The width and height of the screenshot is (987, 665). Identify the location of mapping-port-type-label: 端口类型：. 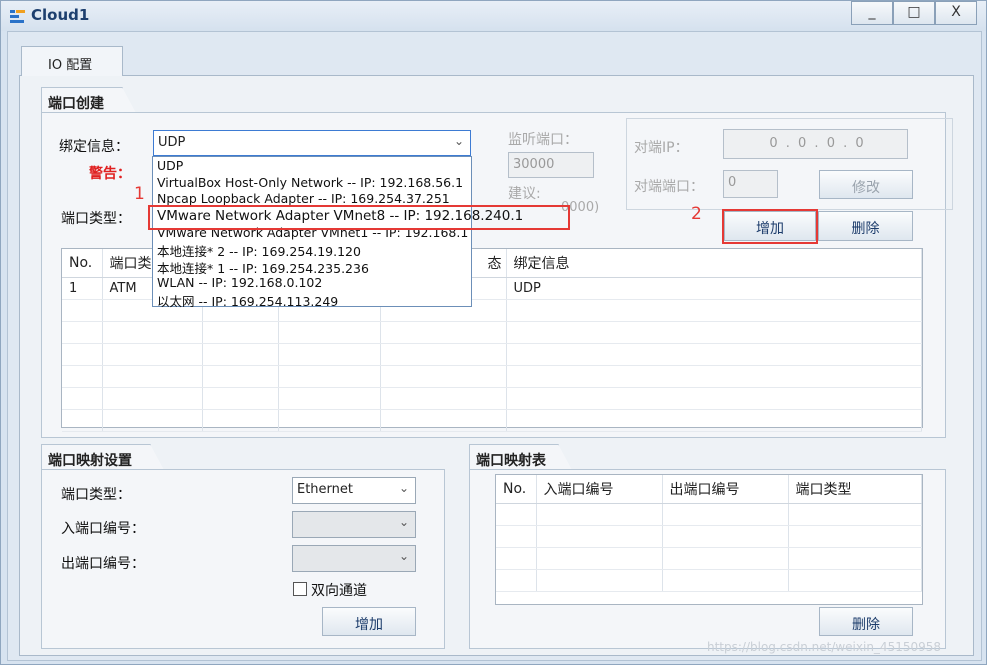
(96, 495).